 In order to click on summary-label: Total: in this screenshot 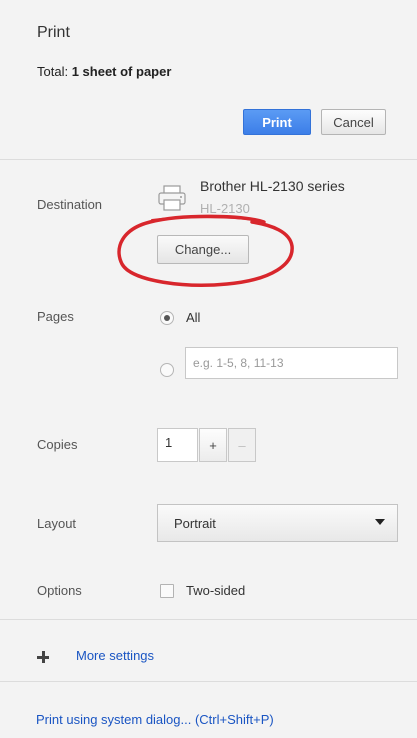, I will do `click(53, 71)`.